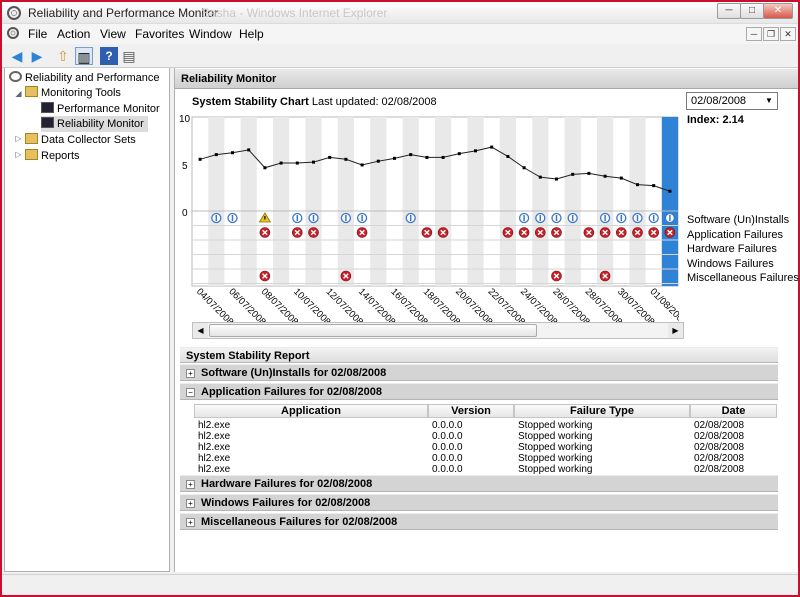 The height and width of the screenshot is (597, 800). I want to click on minimize-button: ─, so click(729, 11).